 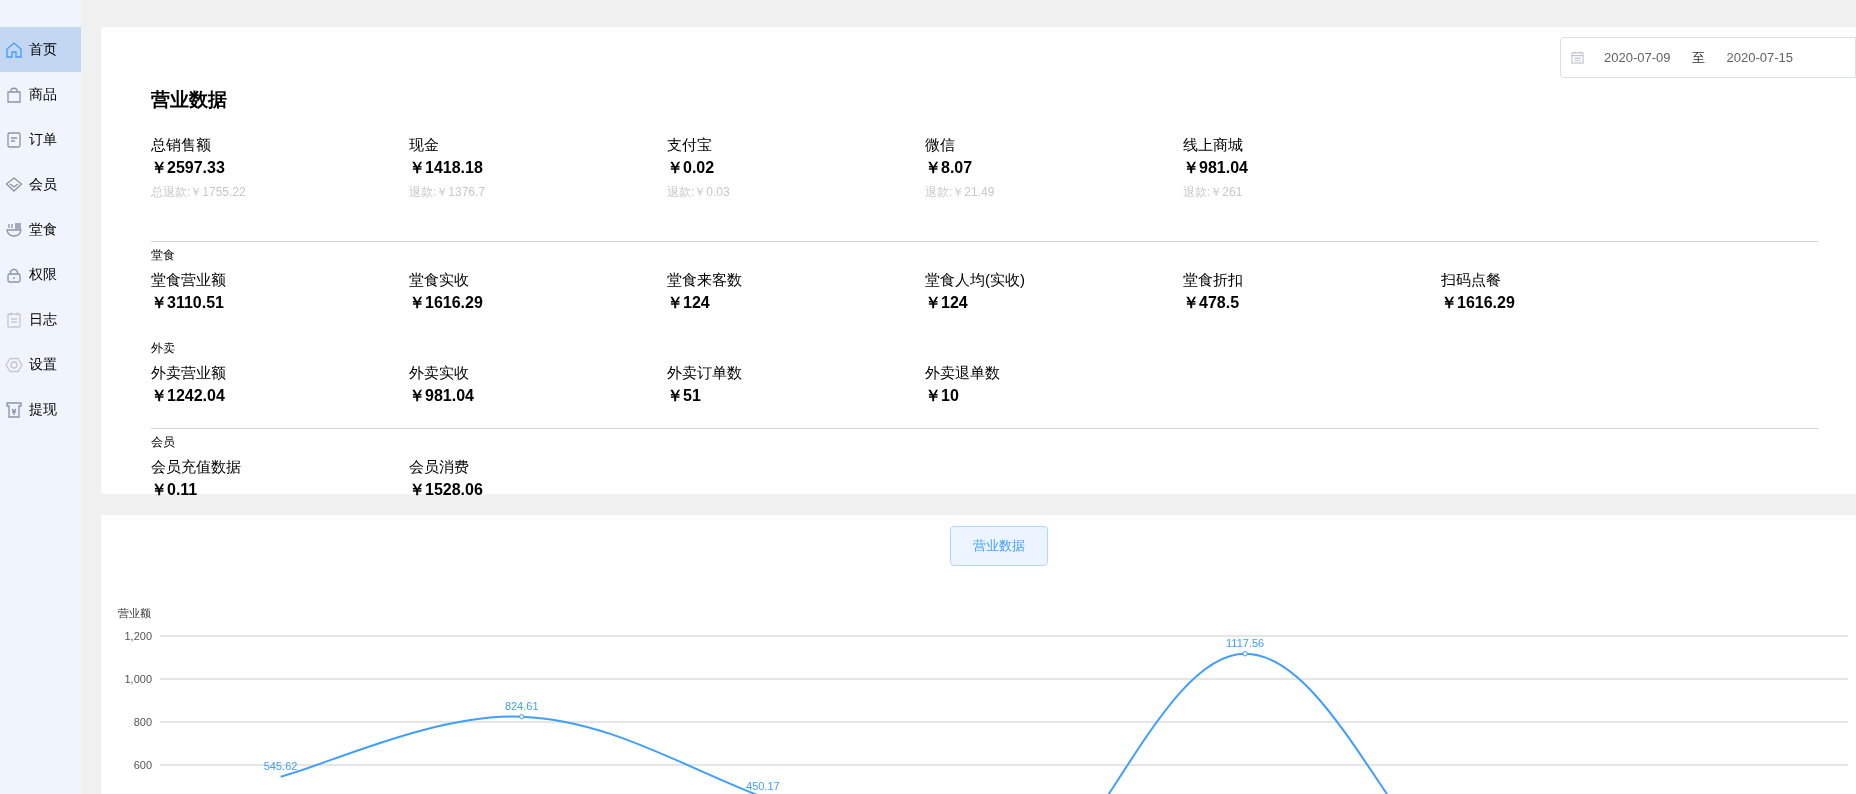 What do you see at coordinates (1245, 642) in the screenshot?
I see `data-label: 1117.56` at bounding box center [1245, 642].